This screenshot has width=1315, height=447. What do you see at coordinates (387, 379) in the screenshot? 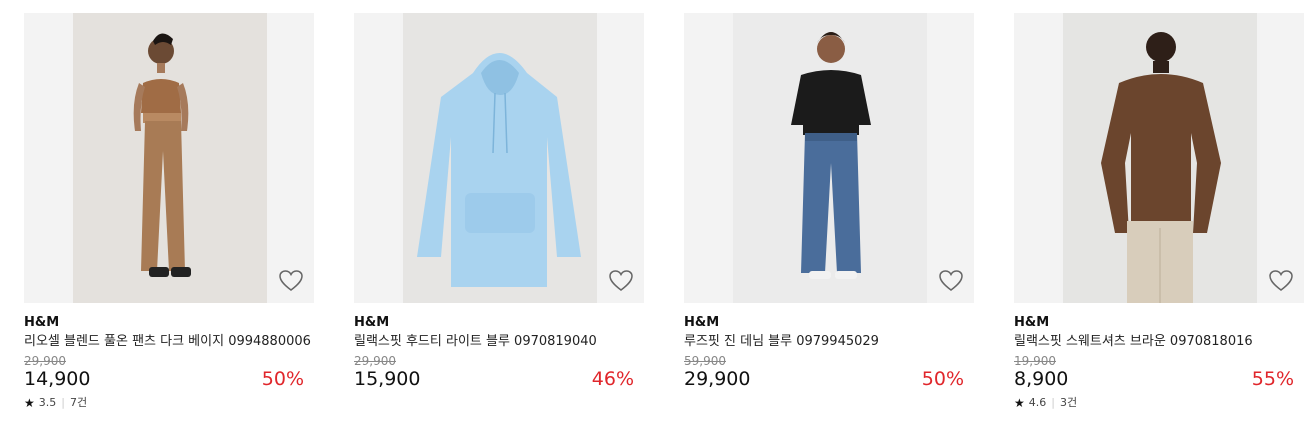
I see `sale-price: 15,900` at bounding box center [387, 379].